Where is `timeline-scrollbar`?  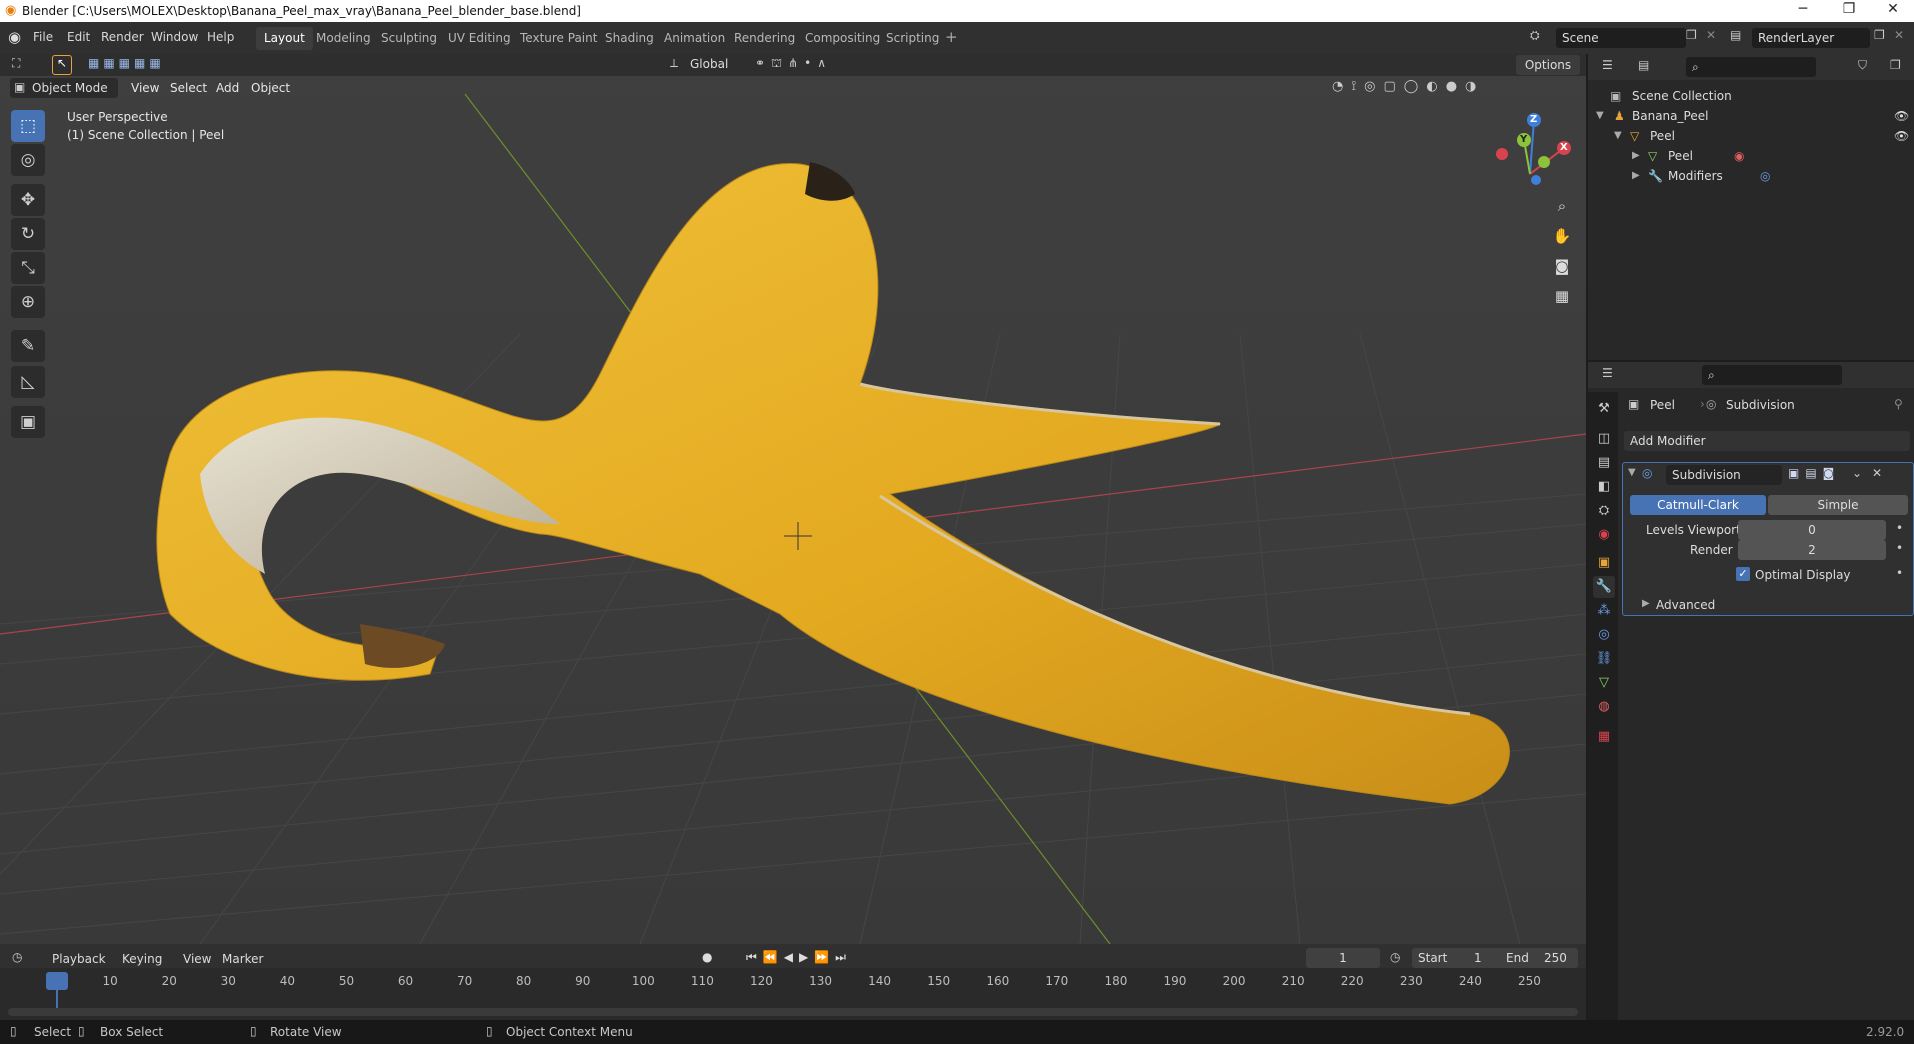
timeline-scrollbar is located at coordinates (793, 1012).